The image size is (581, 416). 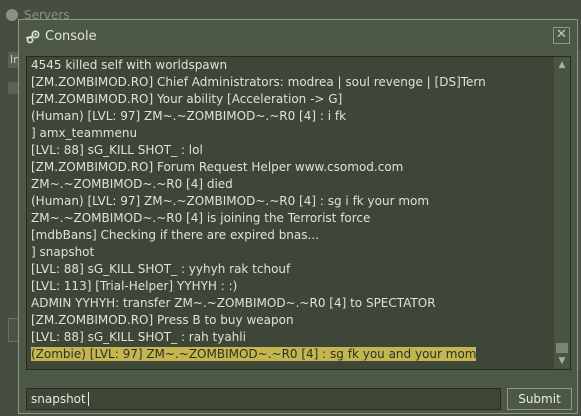 I want to click on arrow-down-icon: ▼, so click(x=562, y=361).